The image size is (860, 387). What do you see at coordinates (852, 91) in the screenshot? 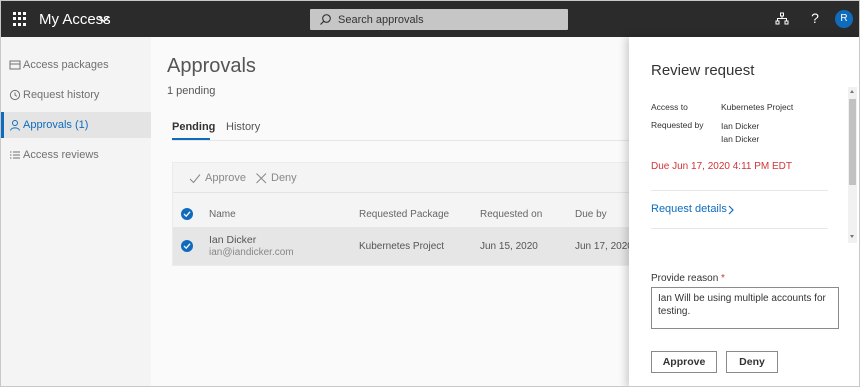
I see `scroll-up-arrow-icon` at bounding box center [852, 91].